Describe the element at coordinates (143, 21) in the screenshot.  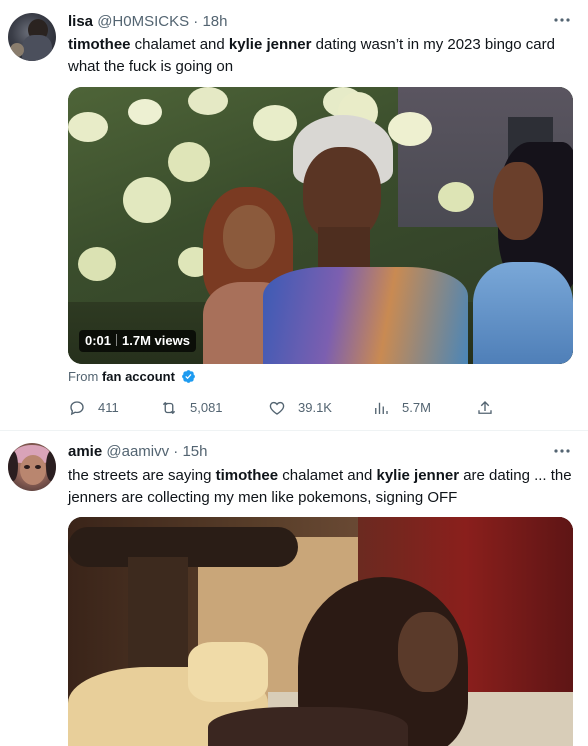
I see `user-handle: @H0MSICKS` at that location.